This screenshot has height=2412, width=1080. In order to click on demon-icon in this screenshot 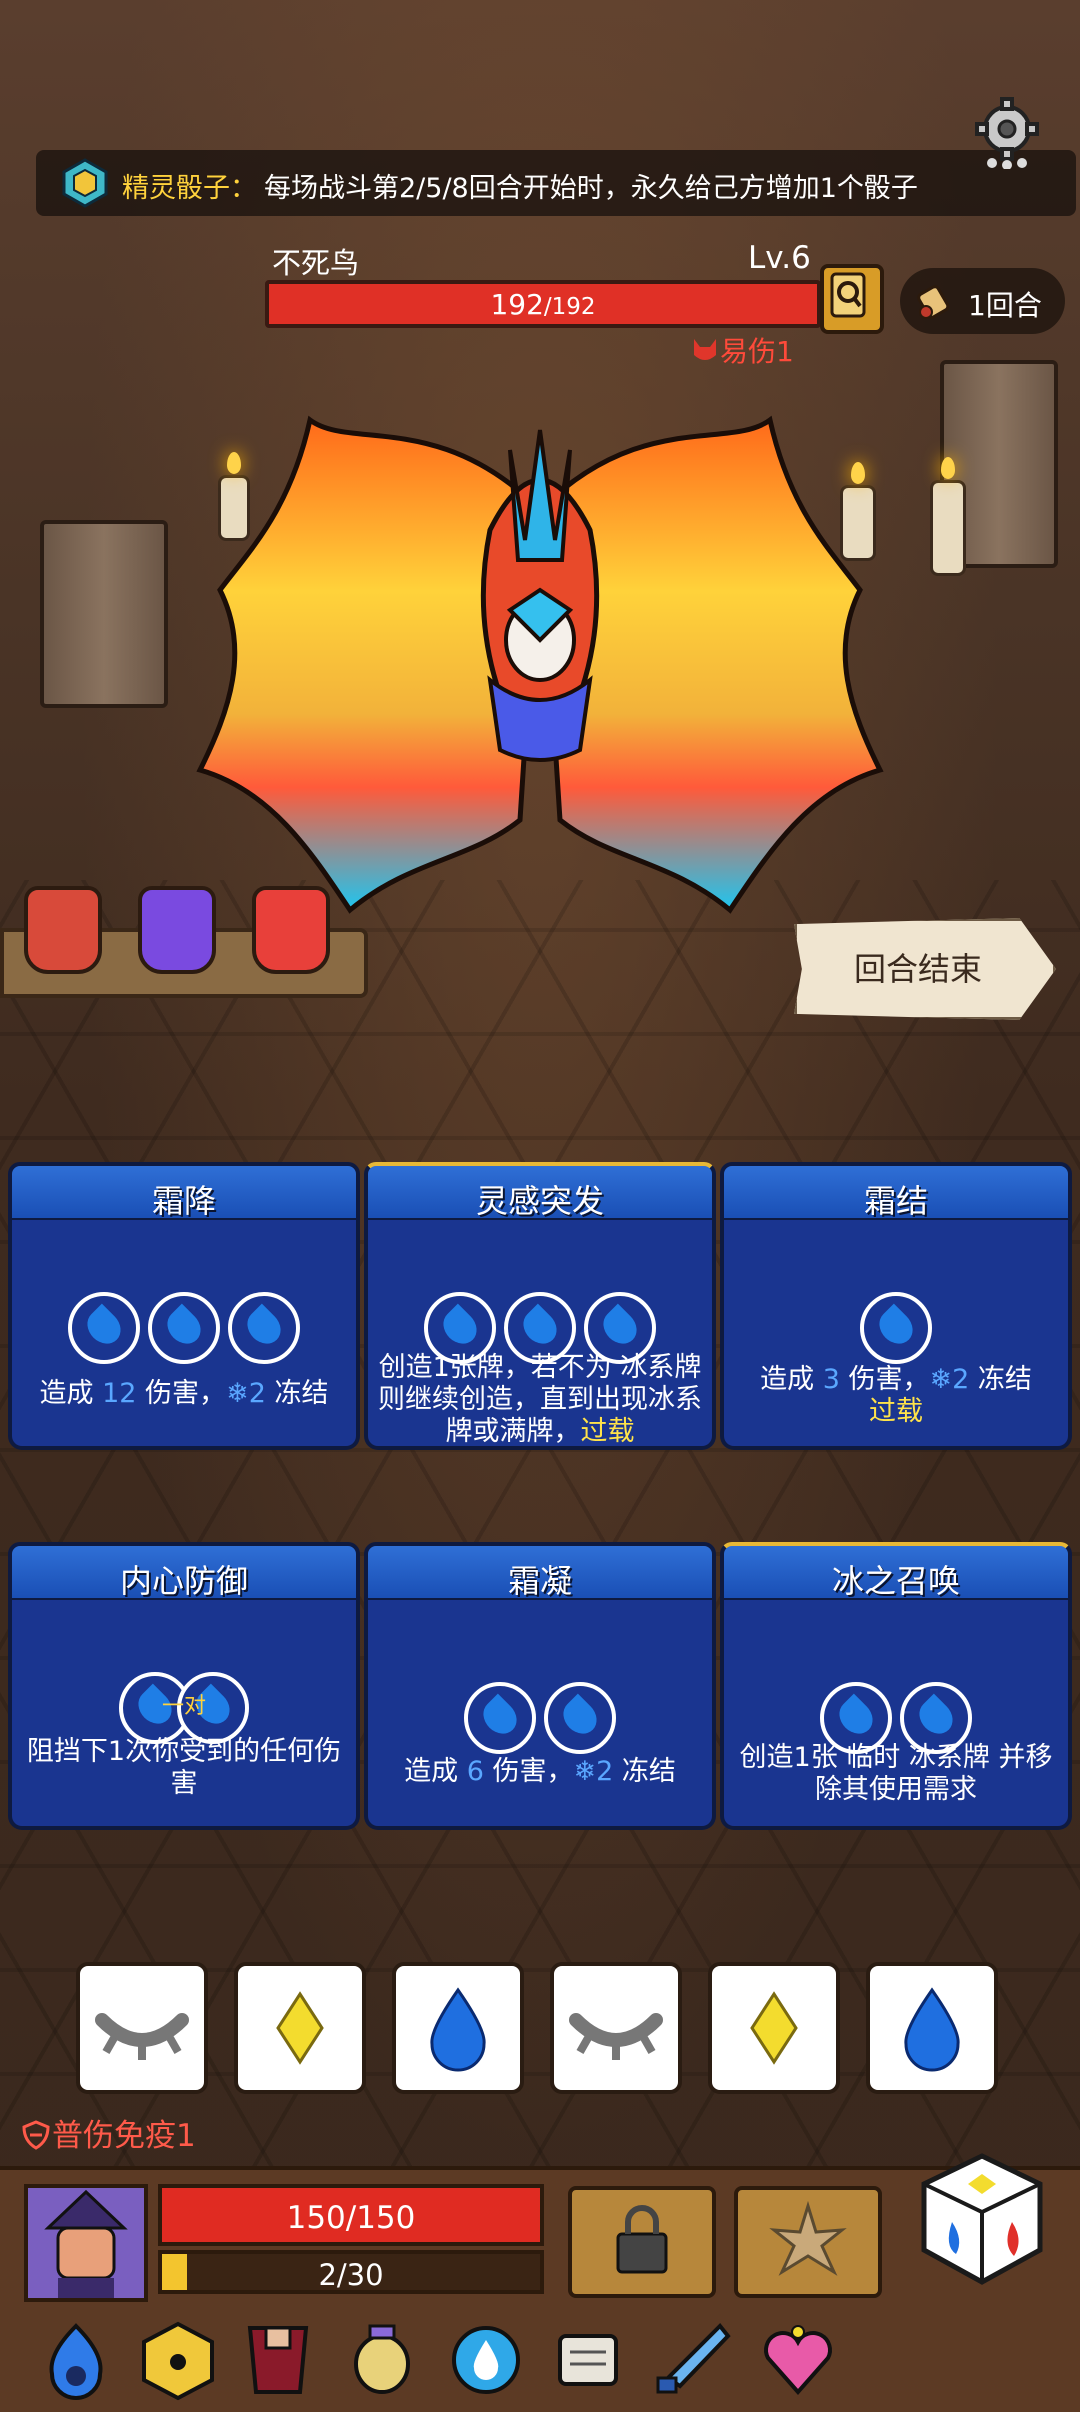, I will do `click(705, 349)`.